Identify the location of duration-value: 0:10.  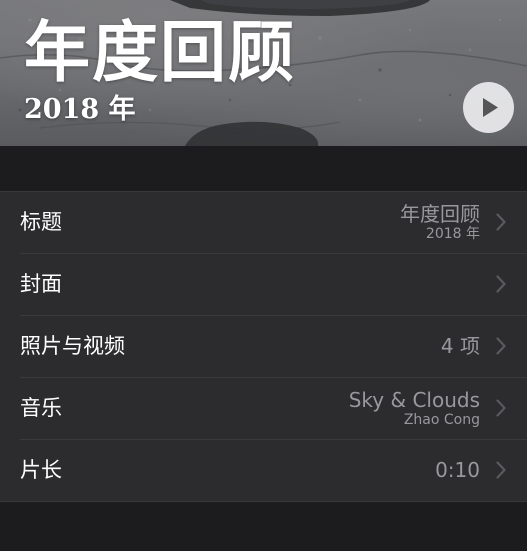
(457, 470).